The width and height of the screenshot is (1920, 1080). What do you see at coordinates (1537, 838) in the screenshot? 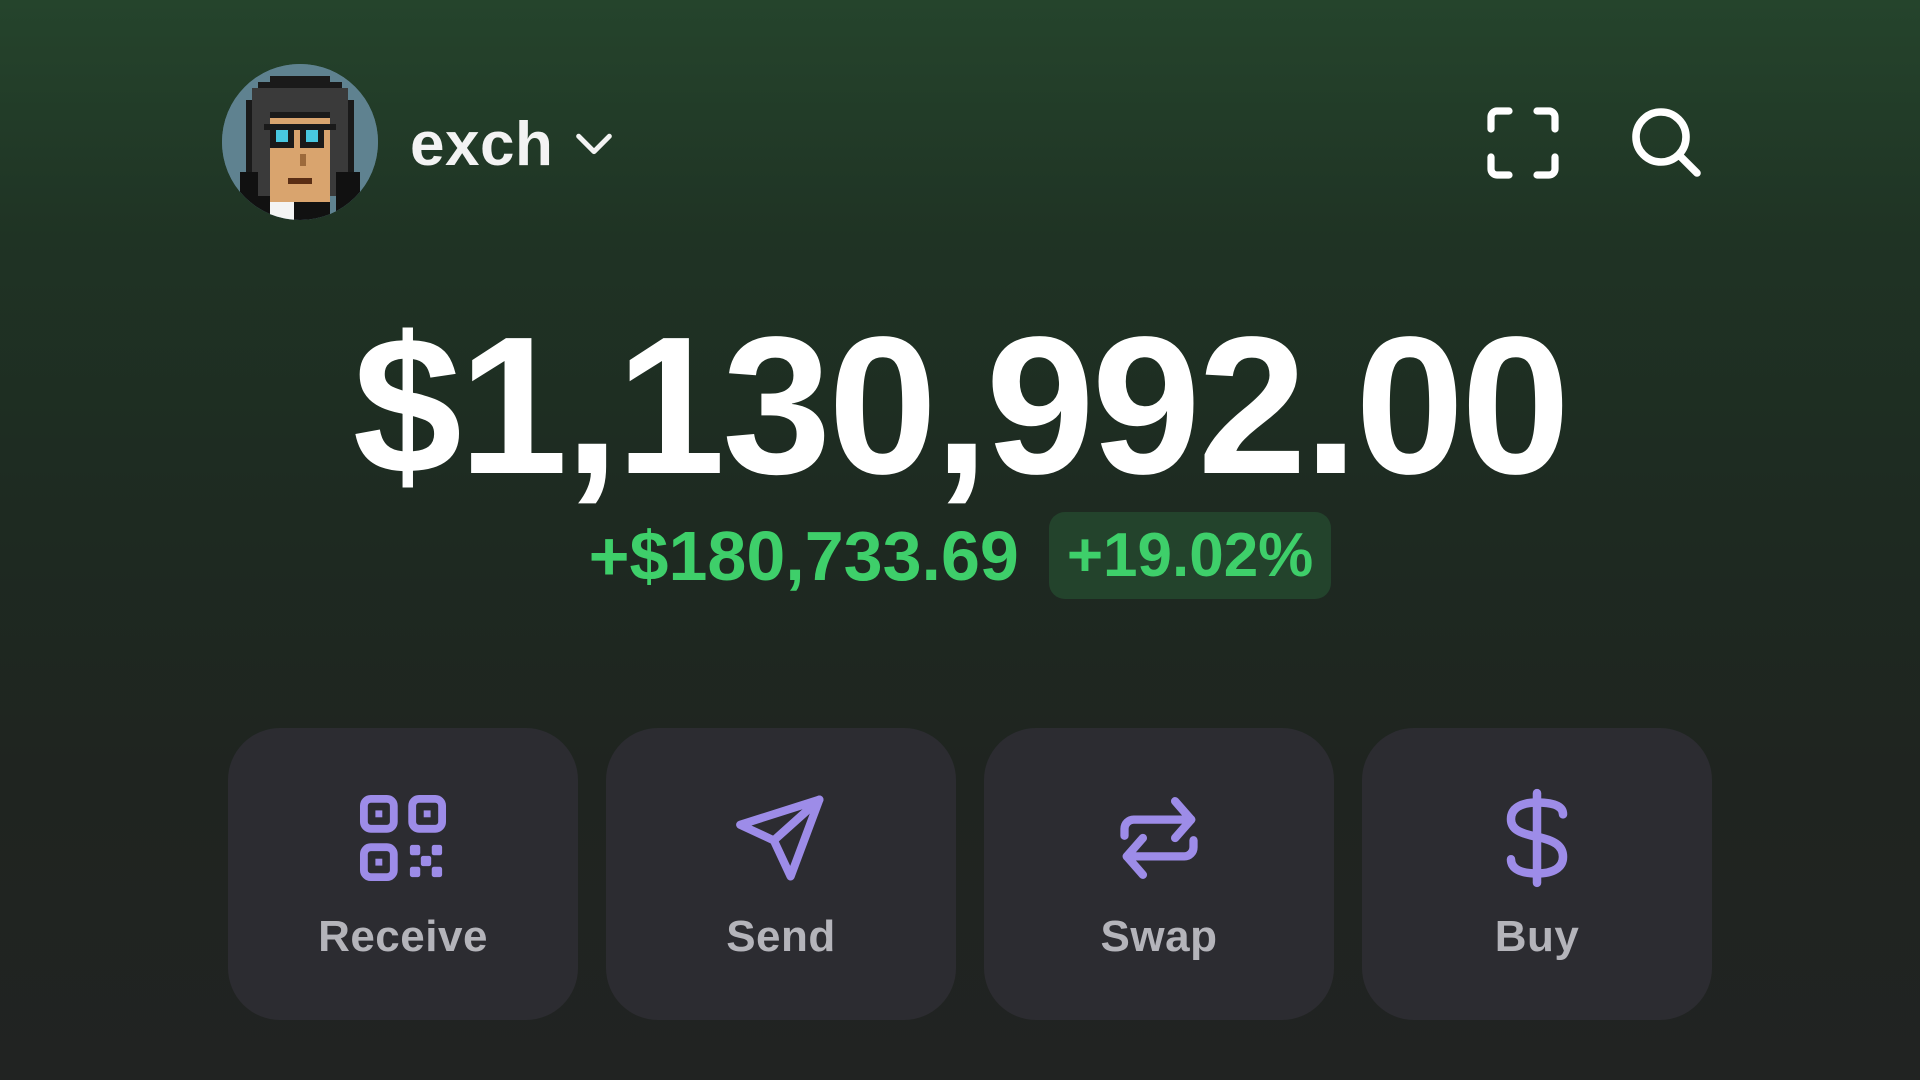
I see `dollar-icon` at bounding box center [1537, 838].